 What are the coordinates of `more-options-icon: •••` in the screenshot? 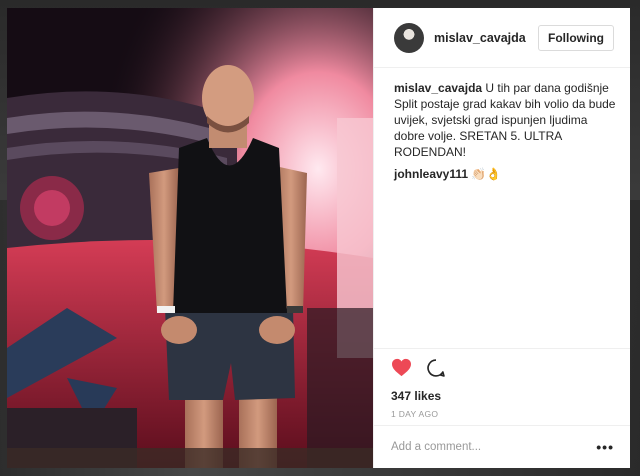 It's located at (605, 447).